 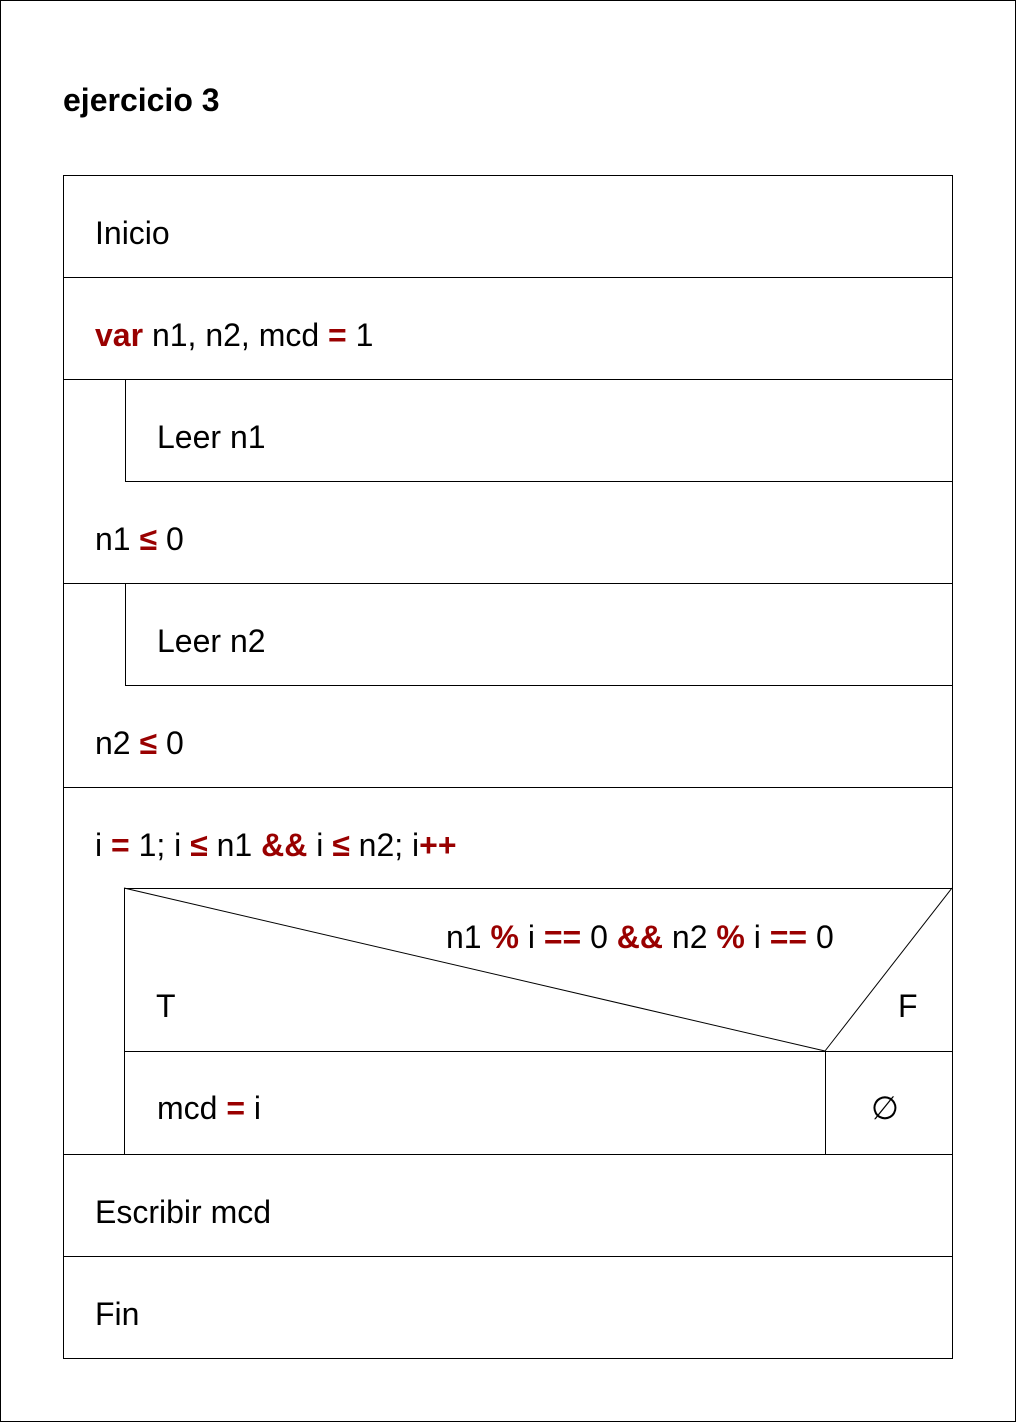 I want to click on keyword-var: var, so click(x=119, y=335).